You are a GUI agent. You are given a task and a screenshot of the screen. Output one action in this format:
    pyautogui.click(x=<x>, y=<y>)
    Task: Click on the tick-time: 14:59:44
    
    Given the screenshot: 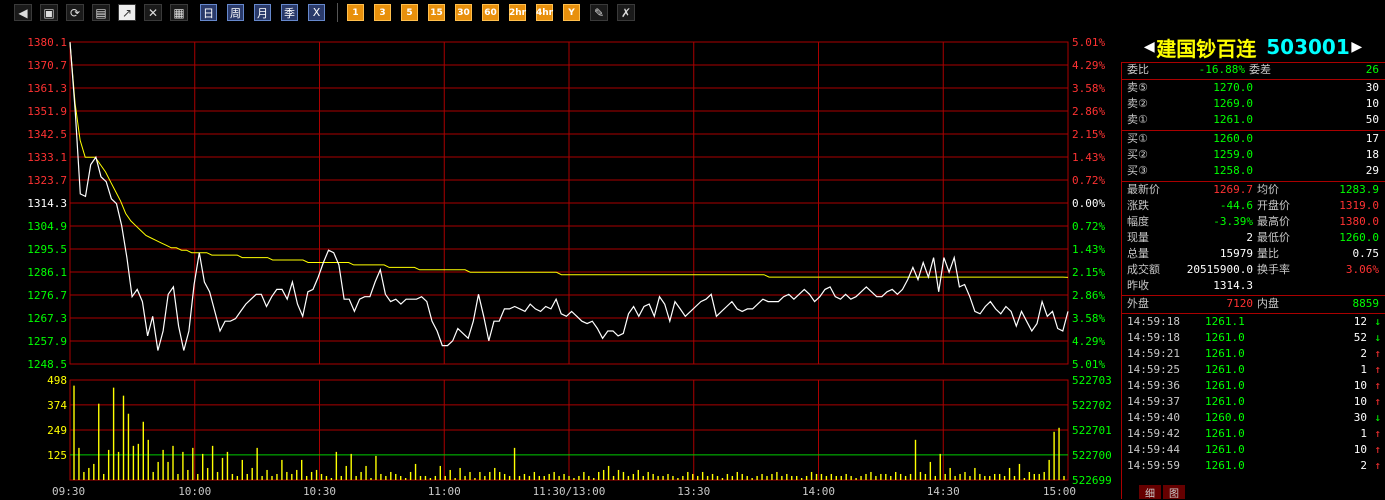 What is the action you would take?
    pyautogui.click(x=1153, y=449)
    